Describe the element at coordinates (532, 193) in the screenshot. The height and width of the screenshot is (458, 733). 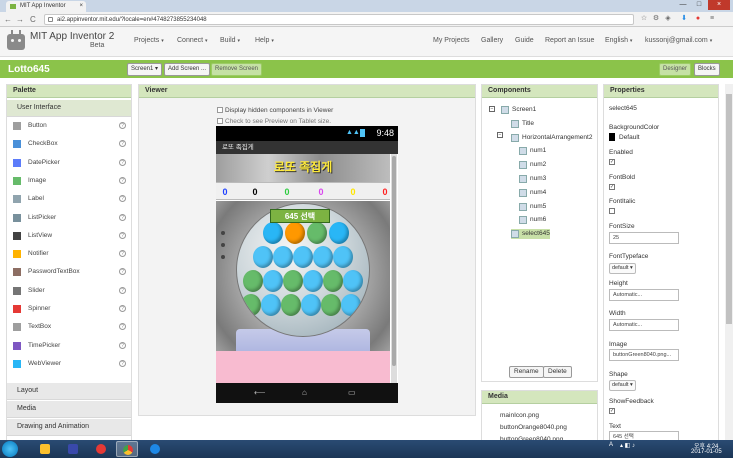
I see `tree-item-num4: num4` at that location.